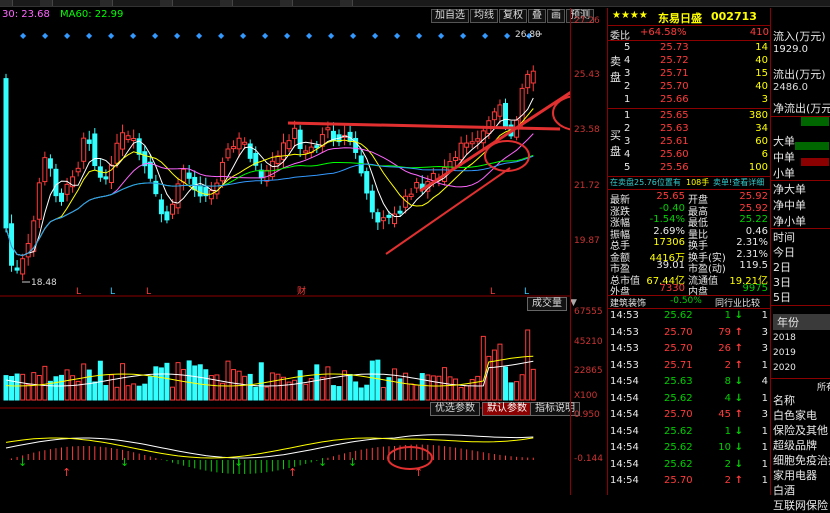 The height and width of the screenshot is (513, 830). Describe the element at coordinates (738, 182) in the screenshot. I see `buy-sell-detail-link: 卖单!查看详细` at that location.